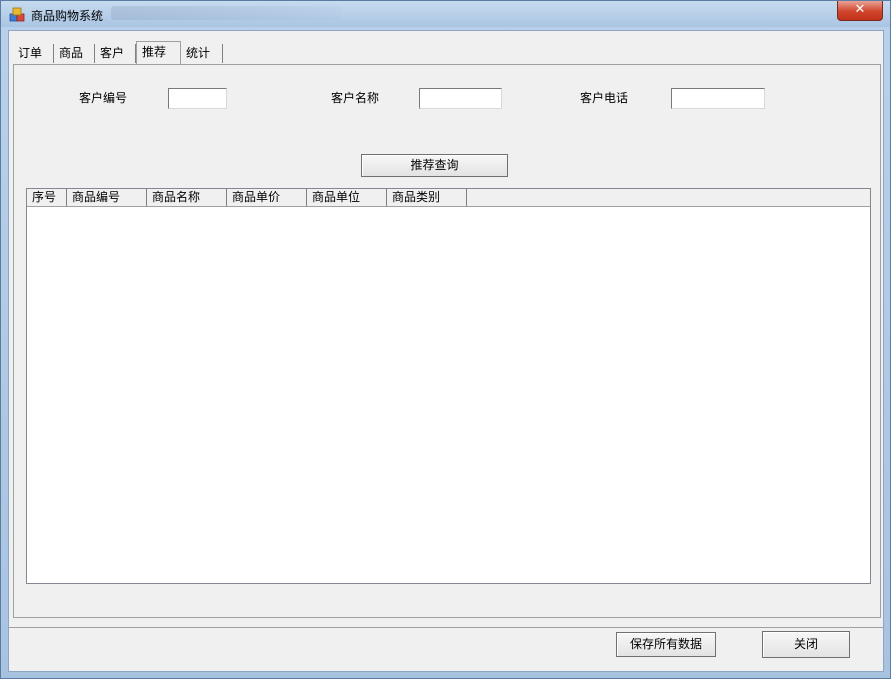  I want to click on close-button: 关闭, so click(806, 644).